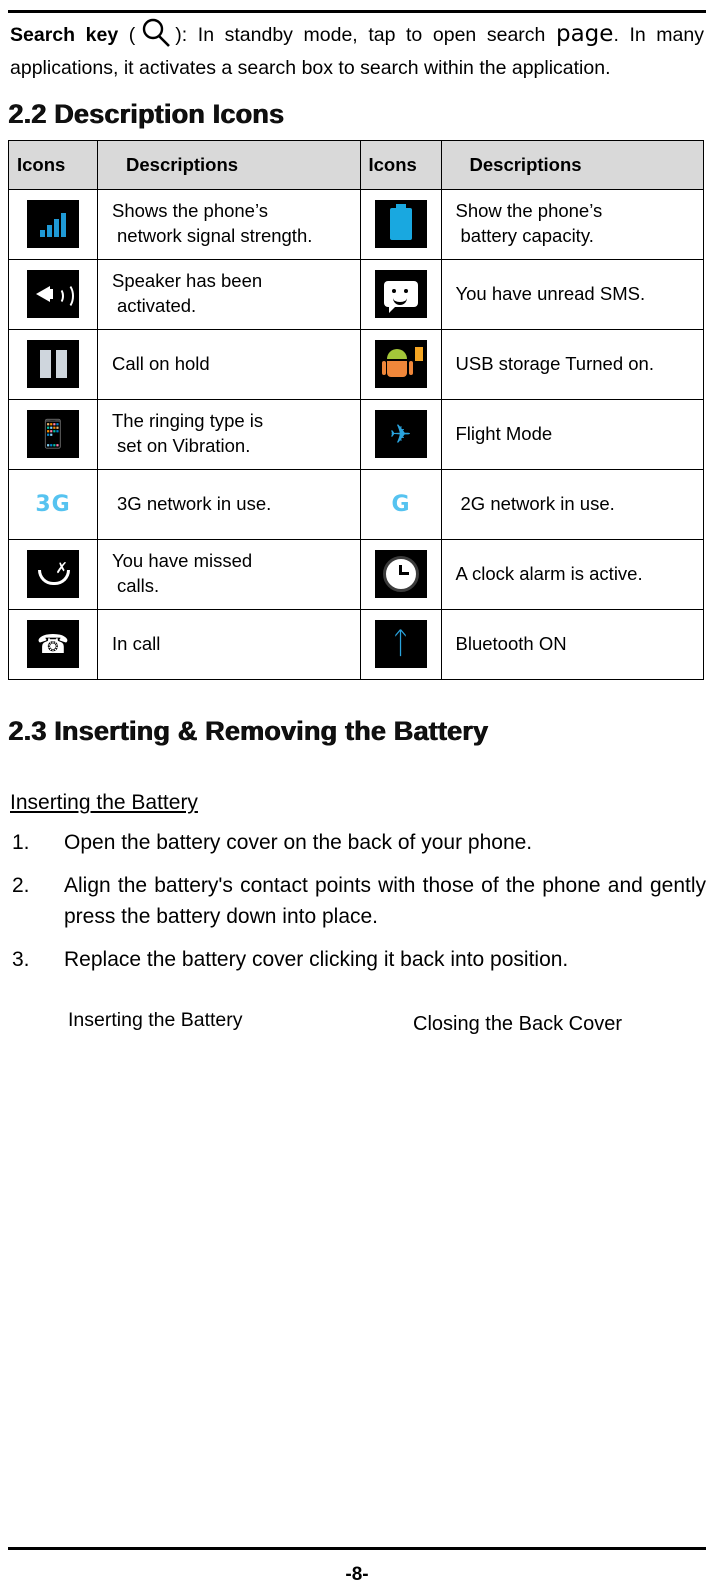  What do you see at coordinates (527, 236) in the screenshot?
I see `row1-right-line2: battery capacity.` at bounding box center [527, 236].